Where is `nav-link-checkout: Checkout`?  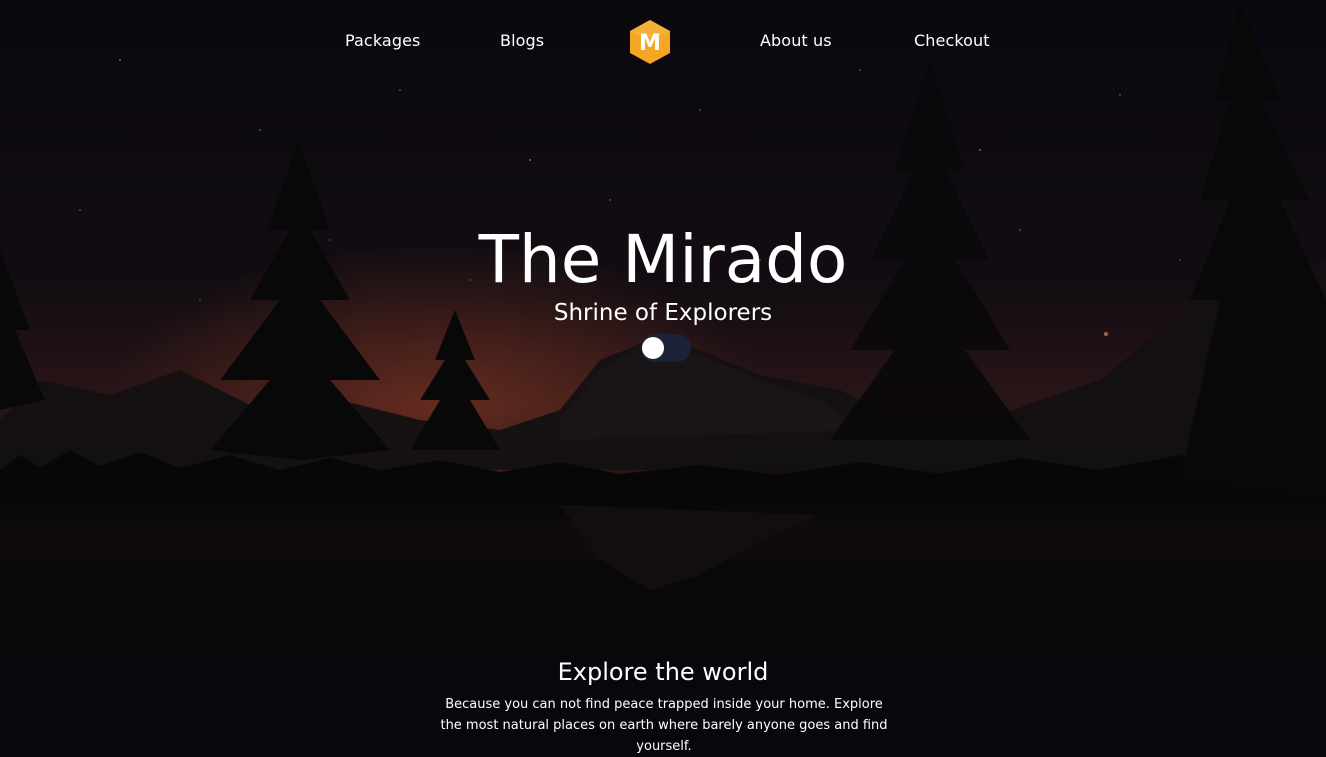
nav-link-checkout: Checkout is located at coordinates (952, 40).